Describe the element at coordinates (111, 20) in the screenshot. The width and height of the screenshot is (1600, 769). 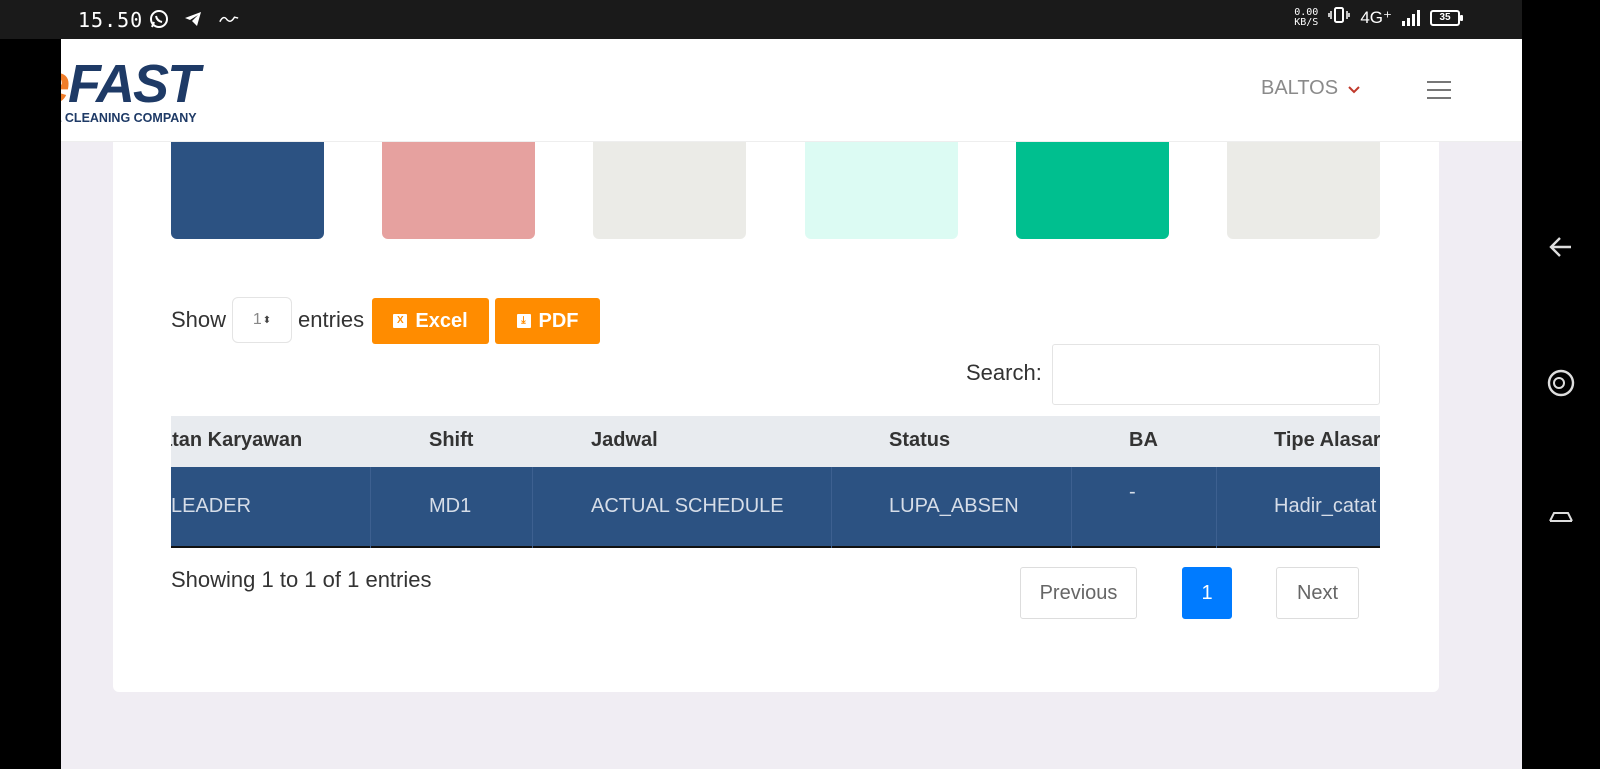
I see `clock: 15.50` at that location.